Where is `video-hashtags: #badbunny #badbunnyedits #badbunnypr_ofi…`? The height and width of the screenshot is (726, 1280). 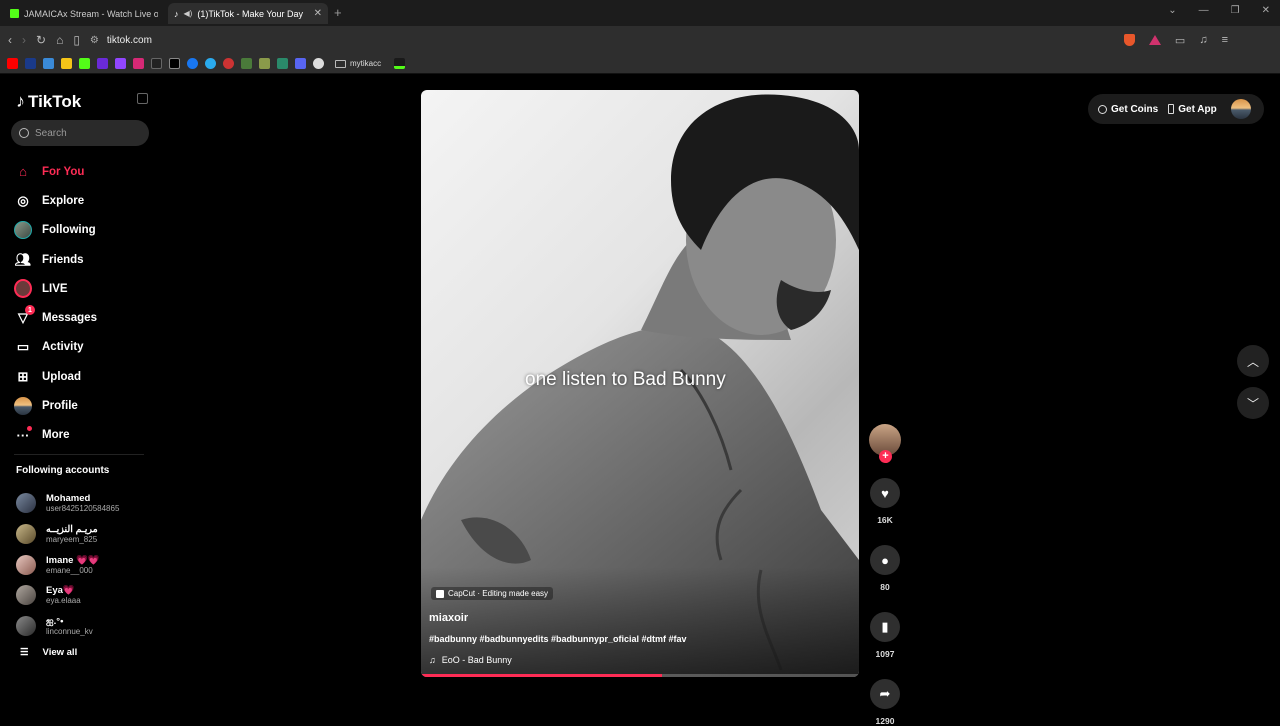 video-hashtags: #badbunny #badbunnyedits #badbunnypr_ofi… is located at coordinates (558, 639).